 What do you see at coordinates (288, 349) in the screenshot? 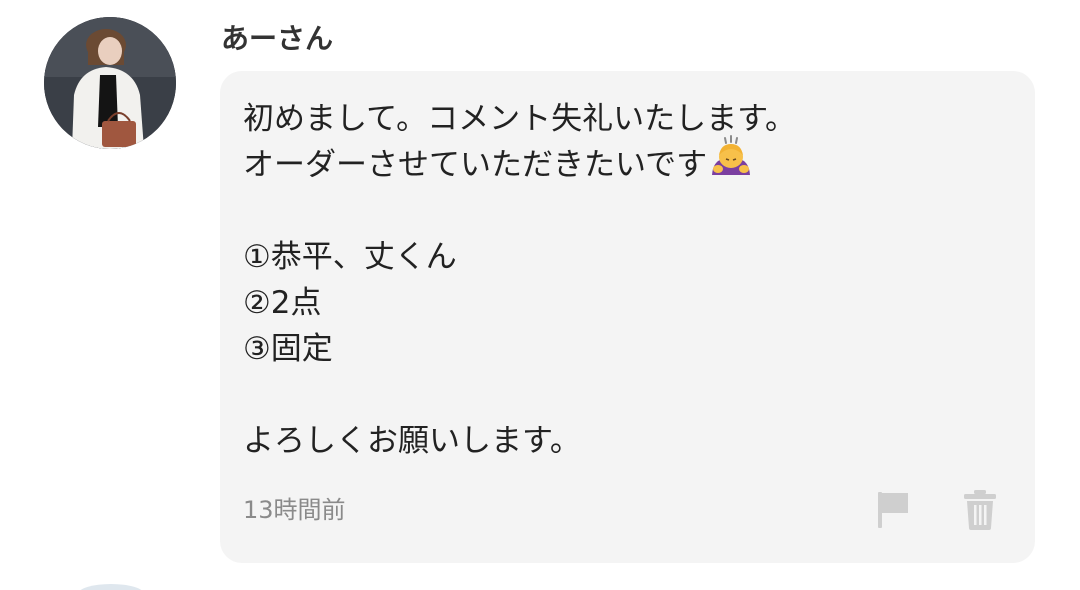
I see `message-line: ③固定` at bounding box center [288, 349].